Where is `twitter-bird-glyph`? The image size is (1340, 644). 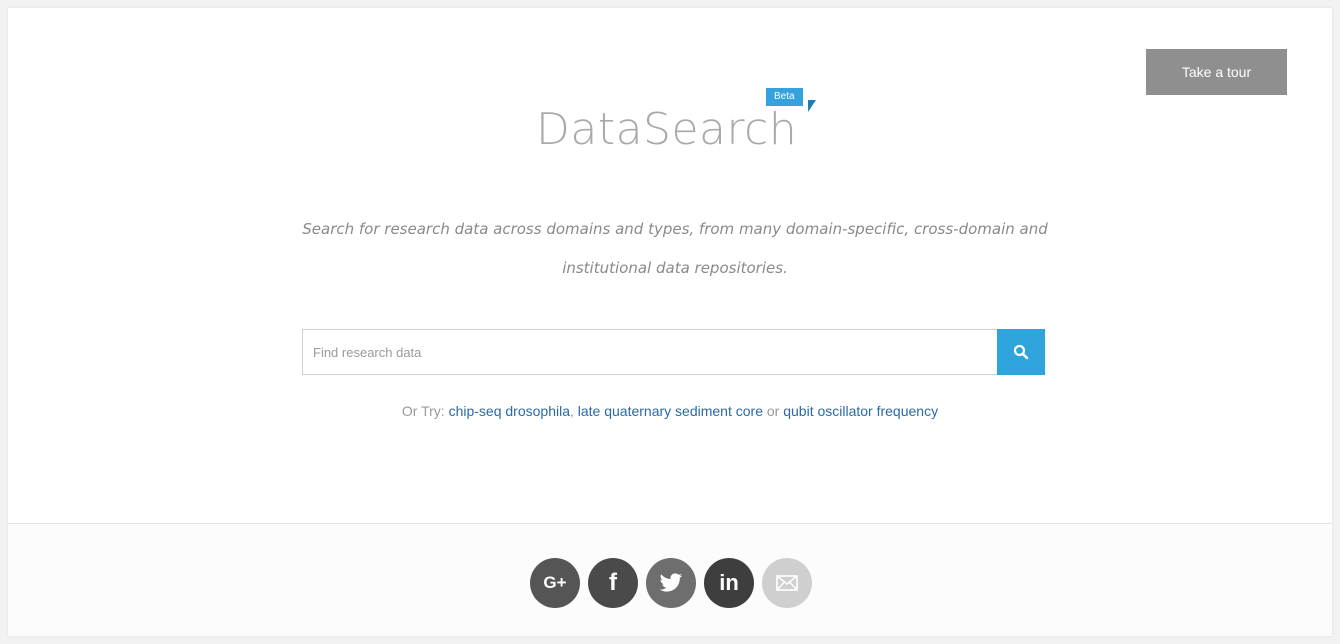 twitter-bird-glyph is located at coordinates (671, 582).